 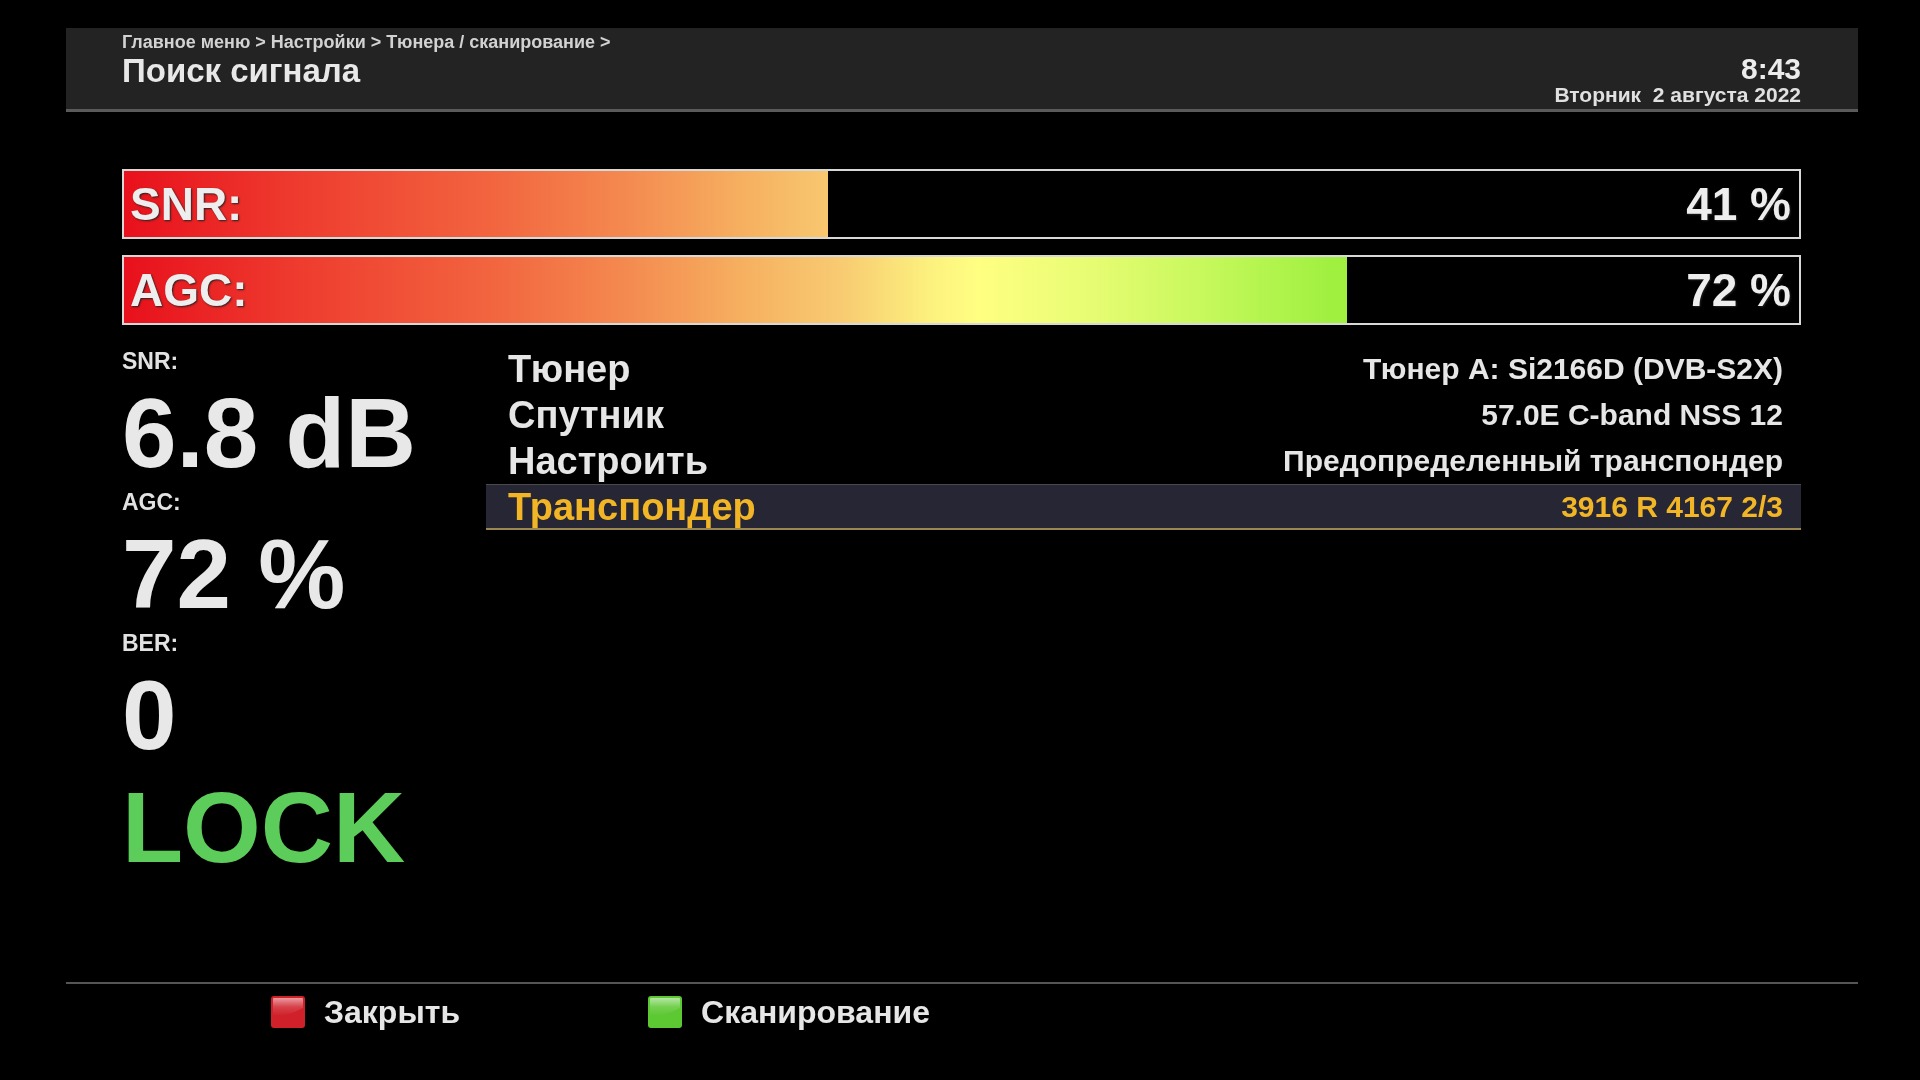 I want to click on meter-reading: 41 %, so click(x=1738, y=204).